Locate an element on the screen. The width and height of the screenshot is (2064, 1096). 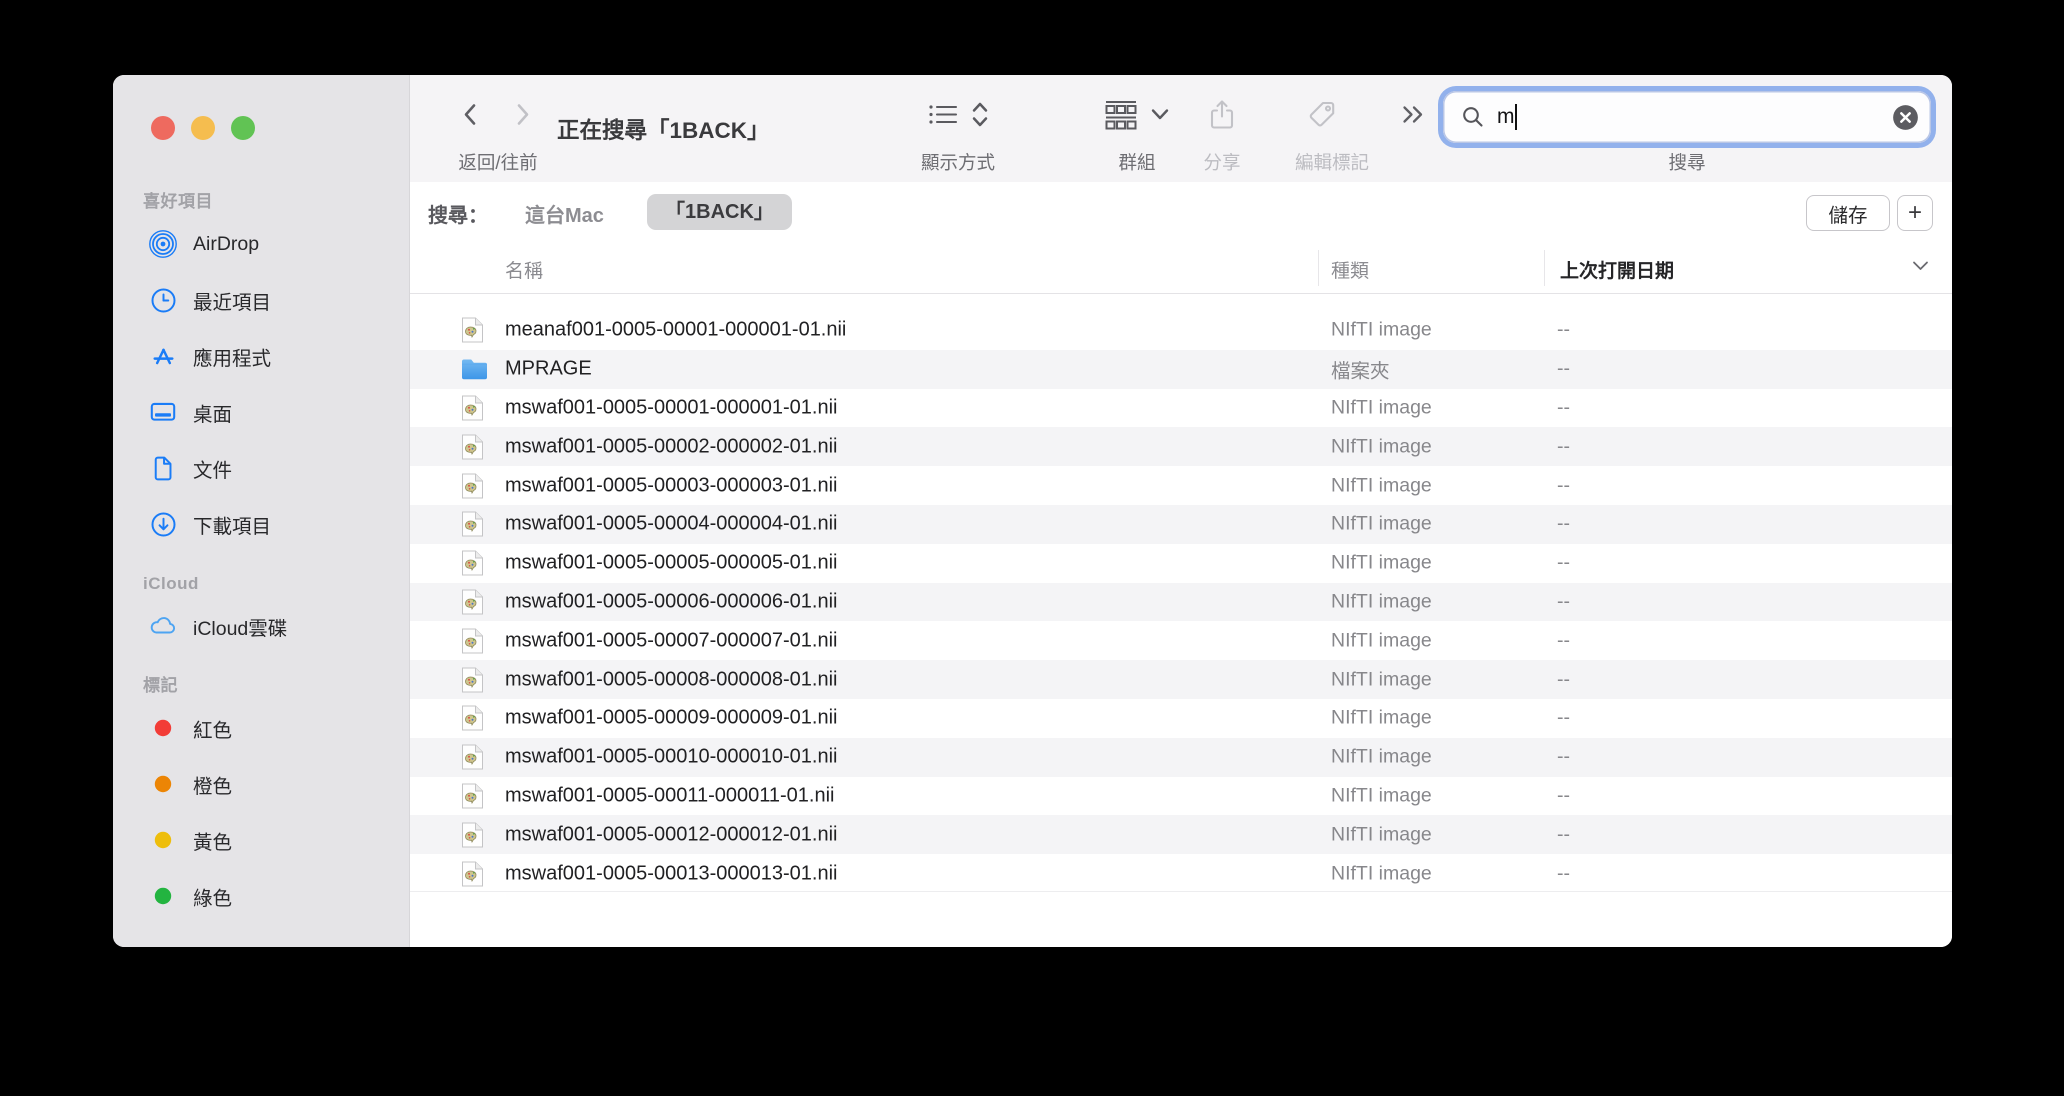
forward-button is located at coordinates (523, 117).